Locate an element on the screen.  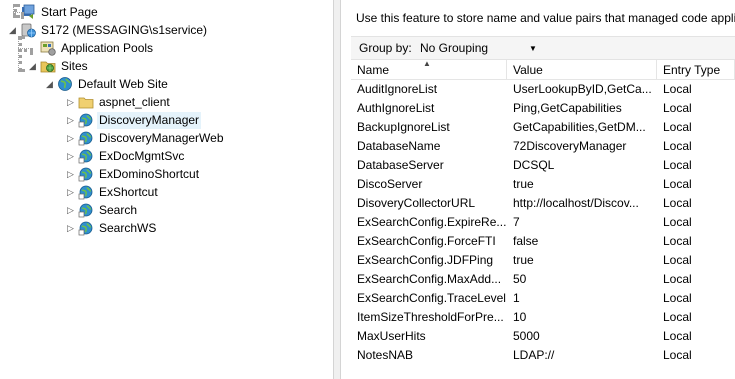
tree-node-label: Sites is located at coordinates (74, 65).